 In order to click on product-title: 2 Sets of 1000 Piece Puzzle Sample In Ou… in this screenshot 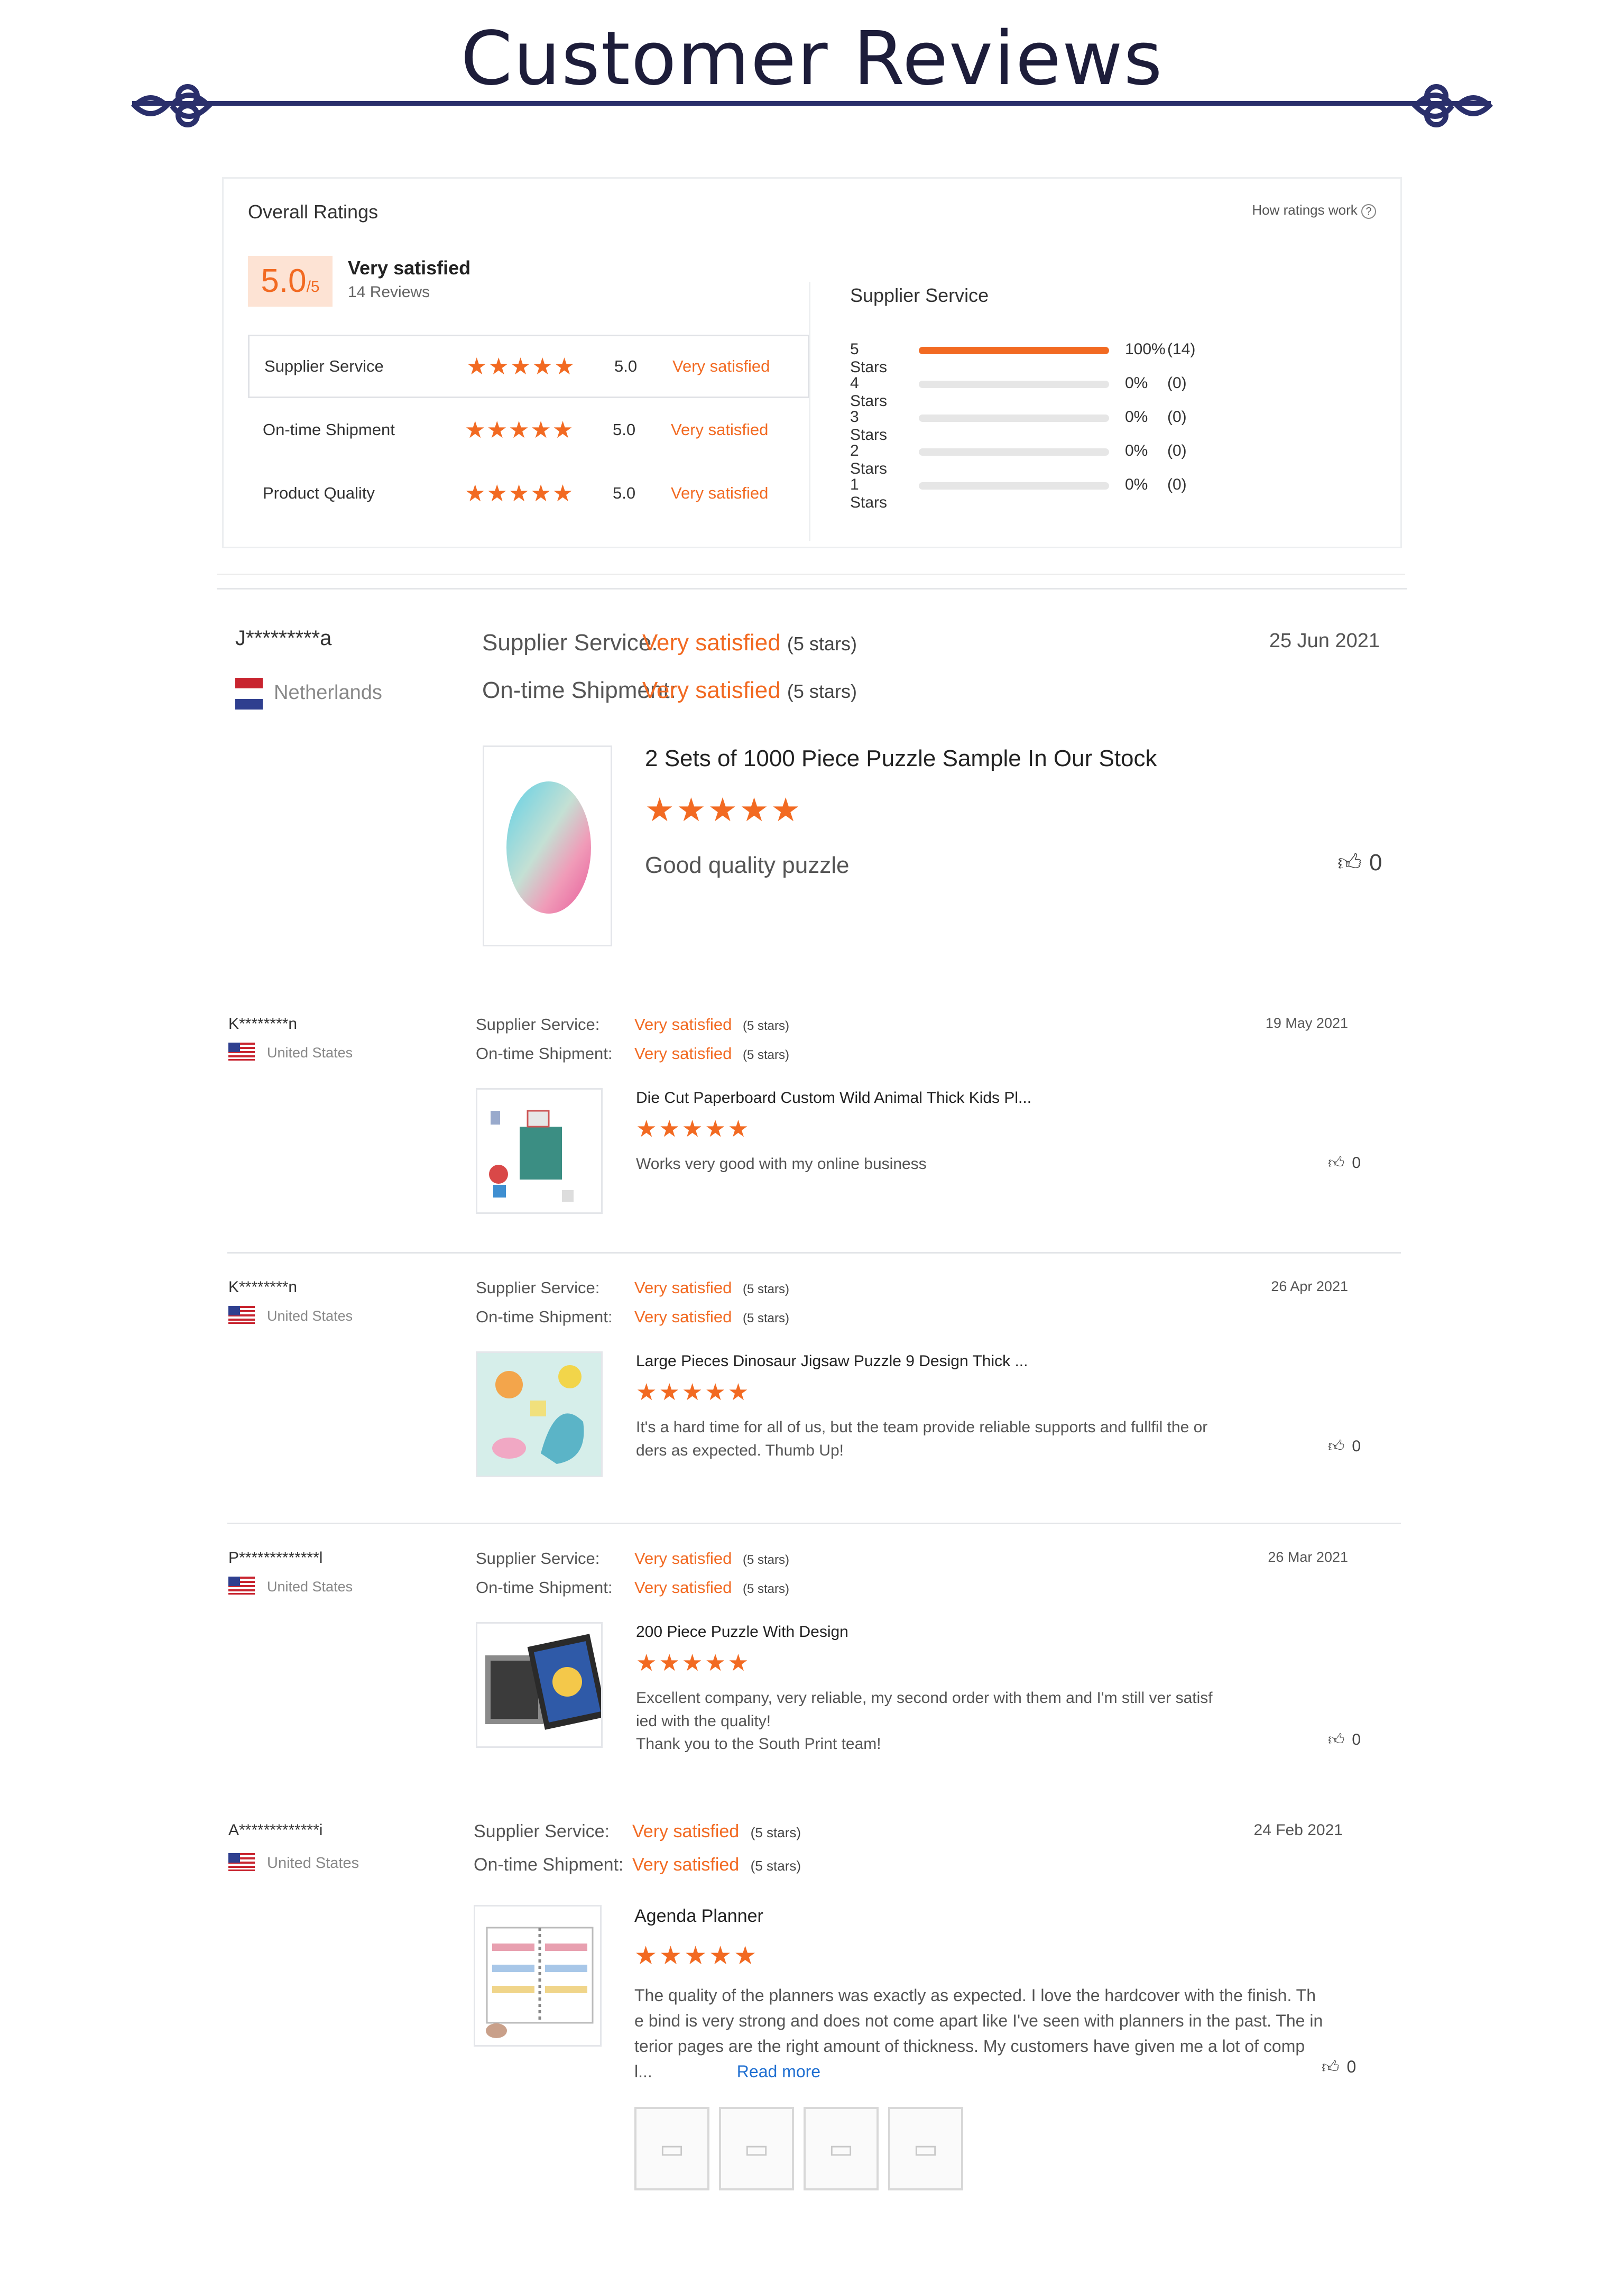, I will do `click(901, 758)`.